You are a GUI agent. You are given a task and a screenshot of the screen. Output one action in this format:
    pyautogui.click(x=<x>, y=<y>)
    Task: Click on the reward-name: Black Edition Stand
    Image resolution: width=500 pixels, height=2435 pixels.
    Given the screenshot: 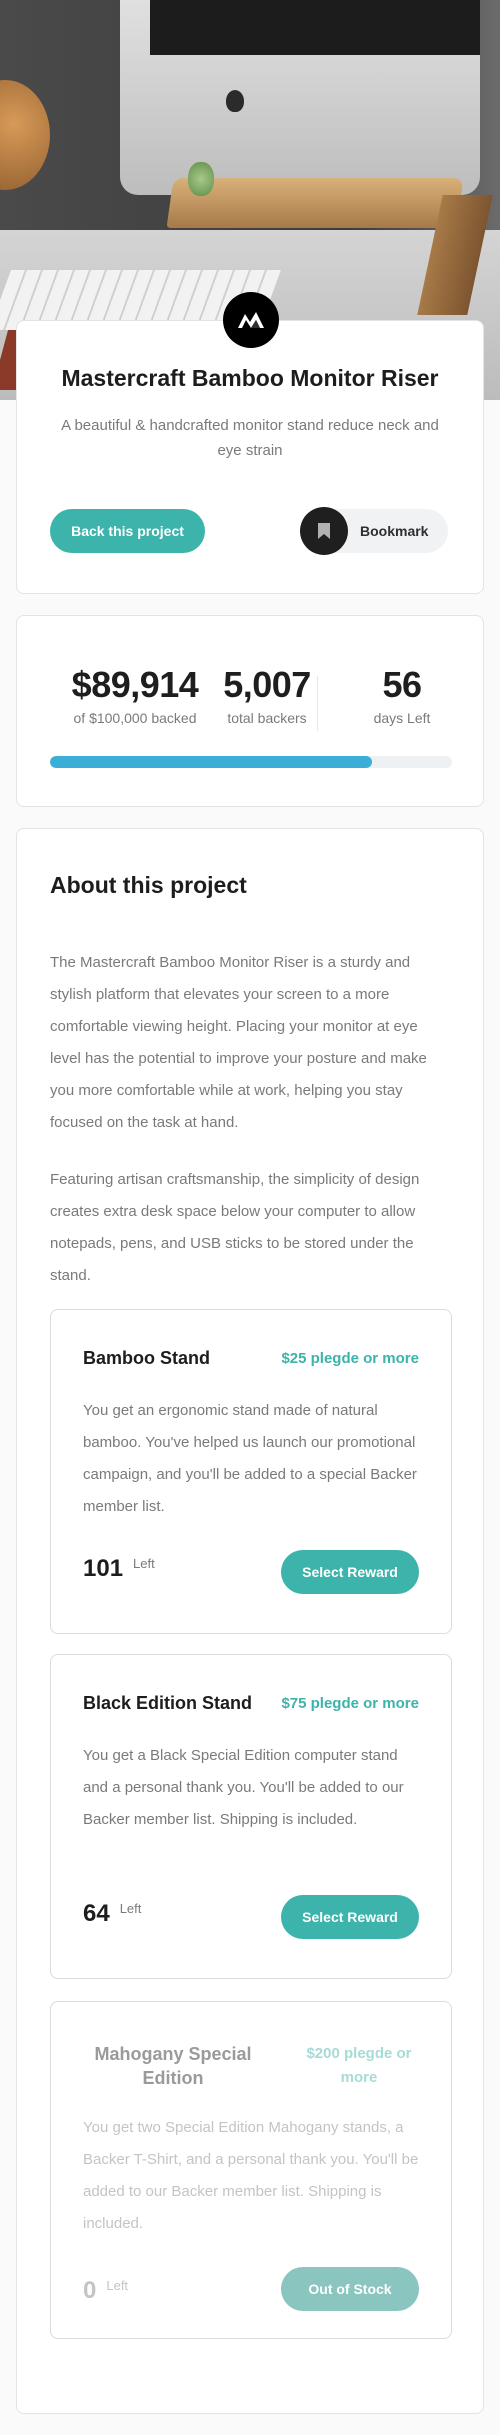 What is the action you would take?
    pyautogui.click(x=168, y=1703)
    